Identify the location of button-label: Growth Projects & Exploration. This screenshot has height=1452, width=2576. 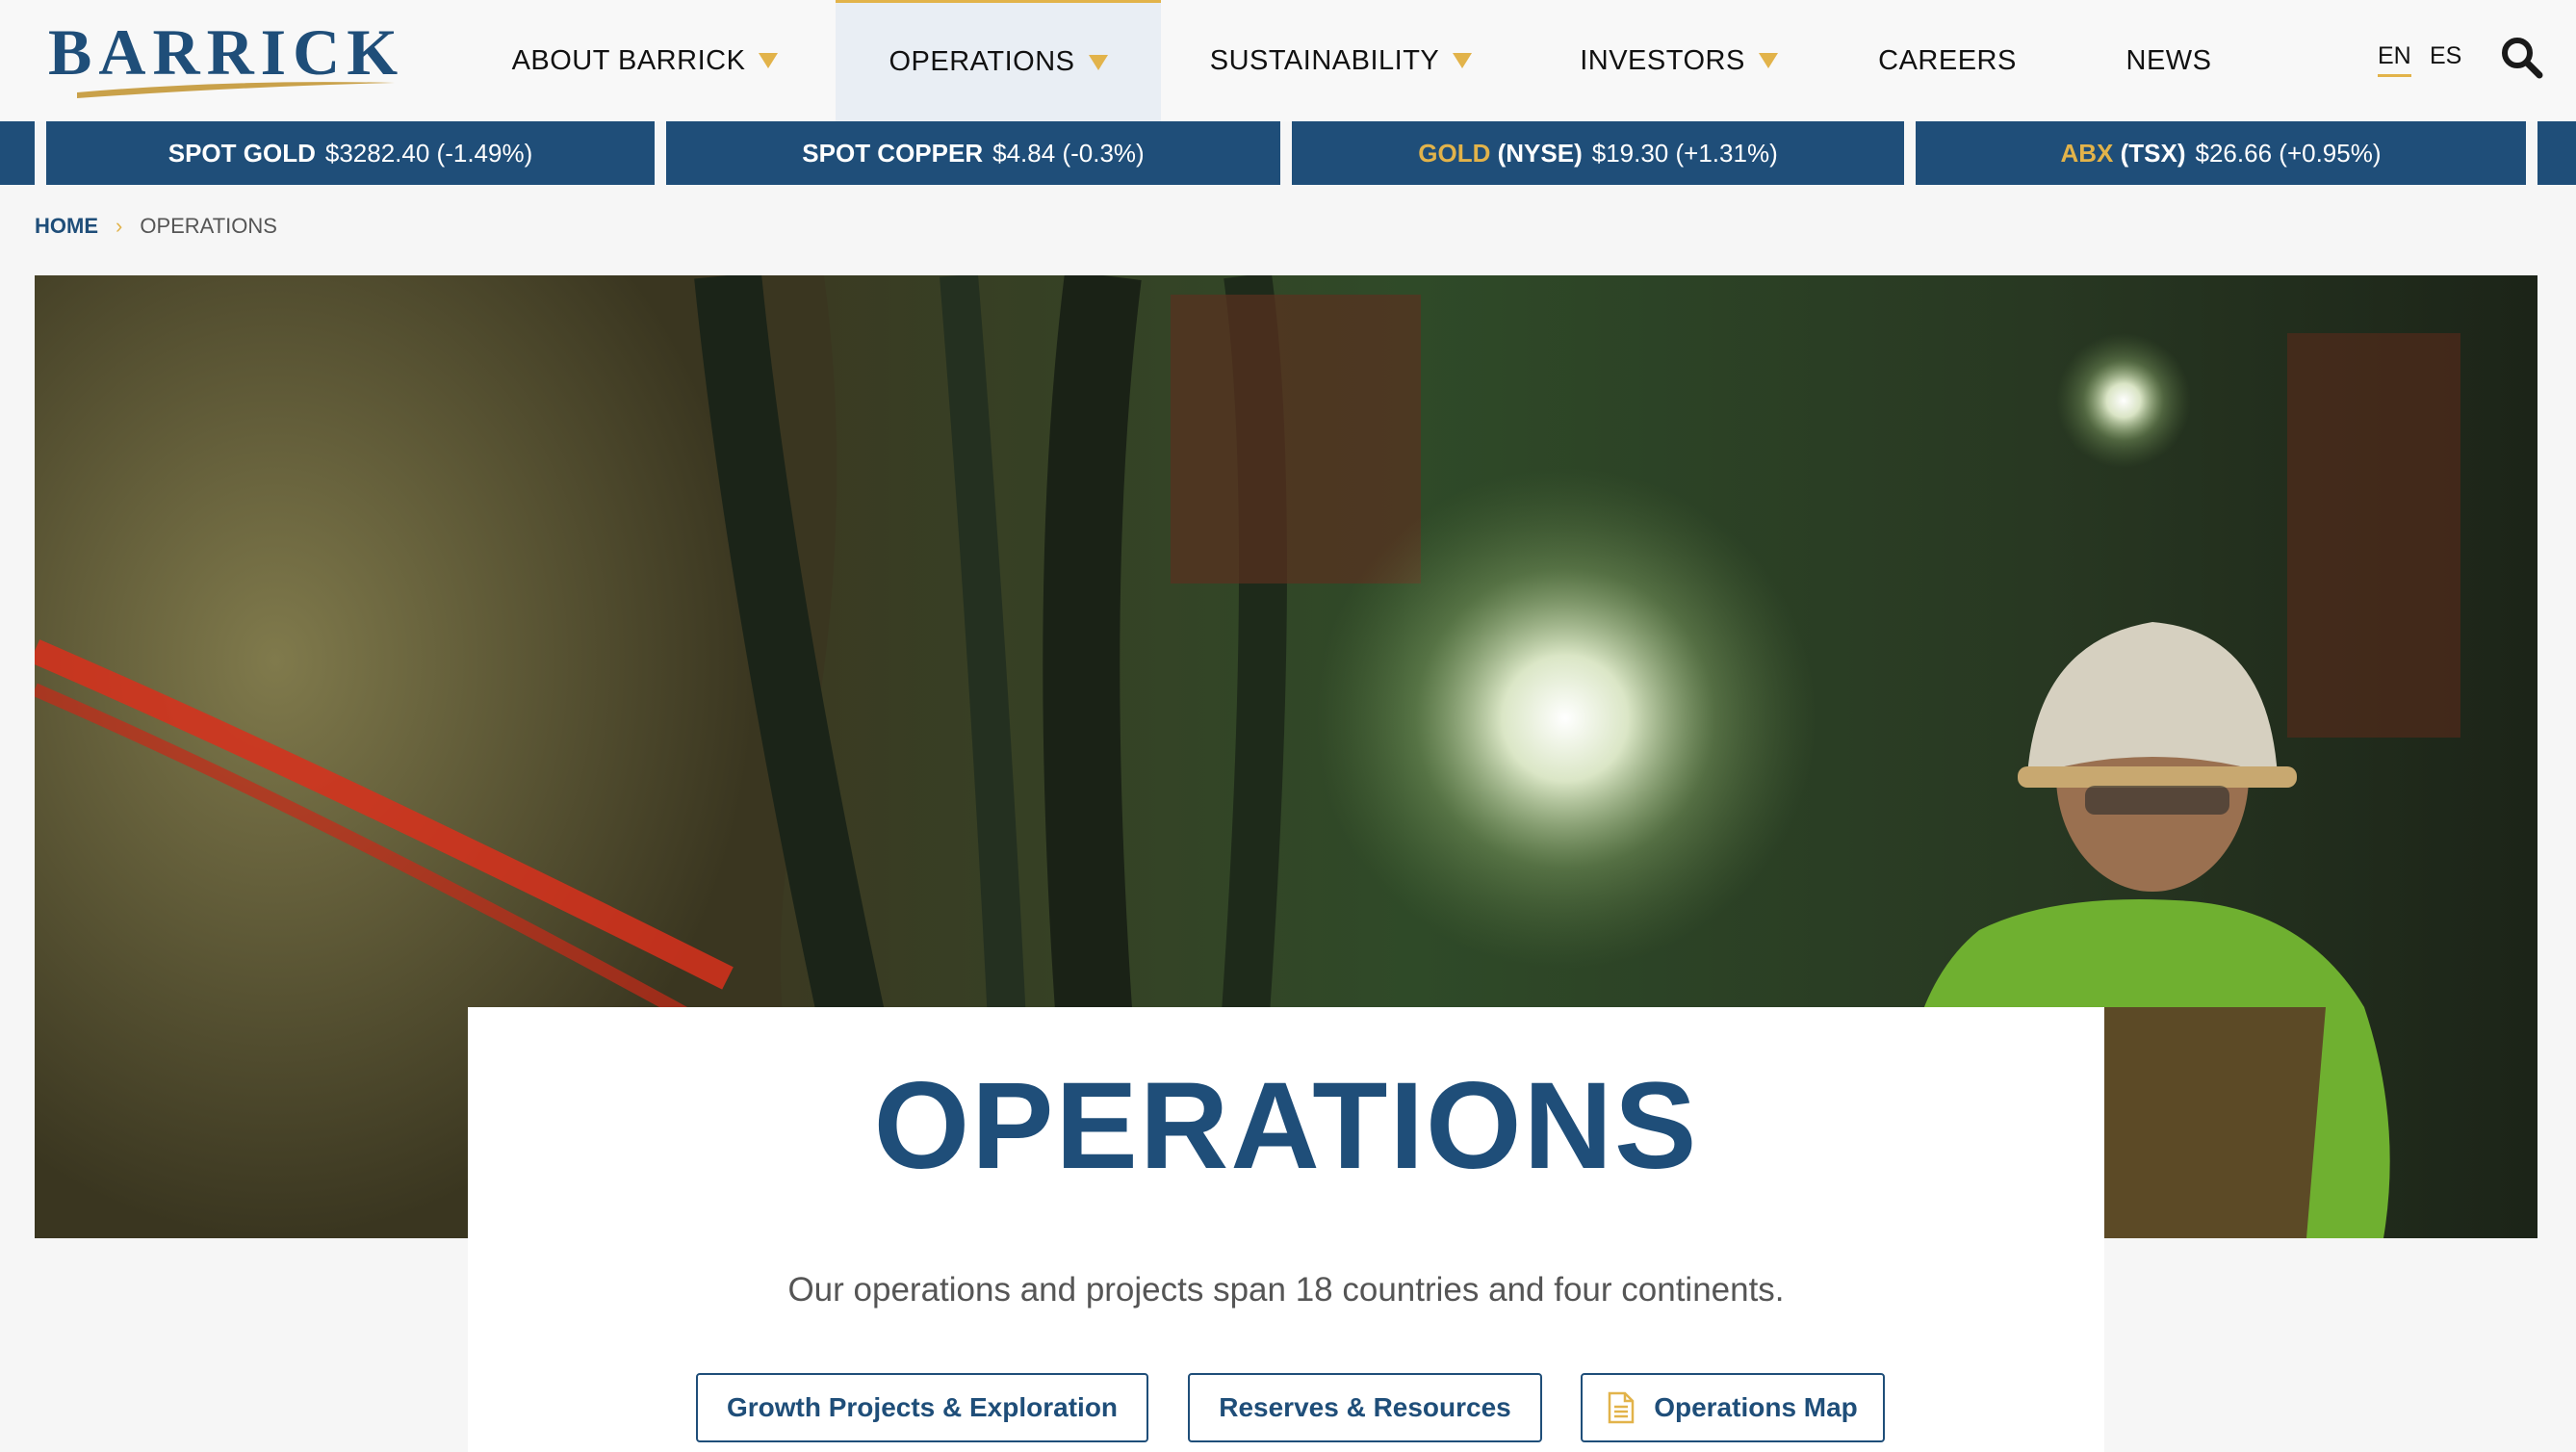
(923, 1407).